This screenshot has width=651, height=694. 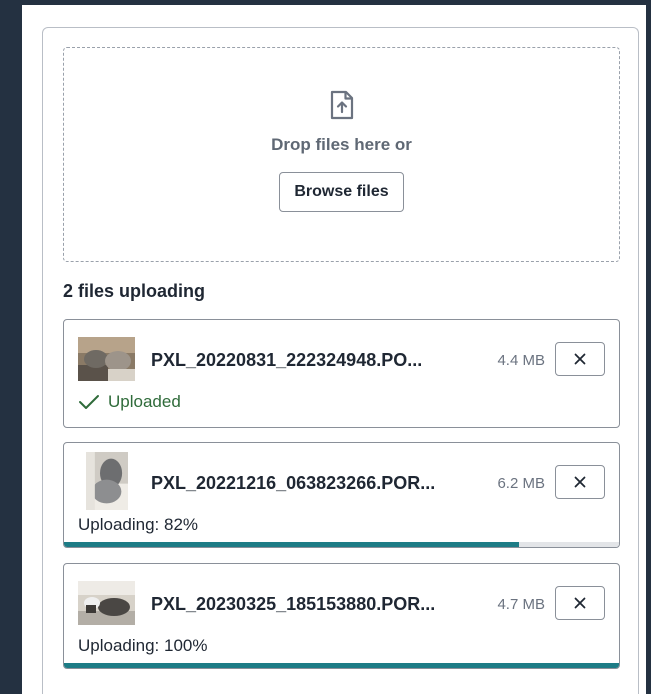 I want to click on upload-status: Uploading: 82%, so click(x=138, y=524).